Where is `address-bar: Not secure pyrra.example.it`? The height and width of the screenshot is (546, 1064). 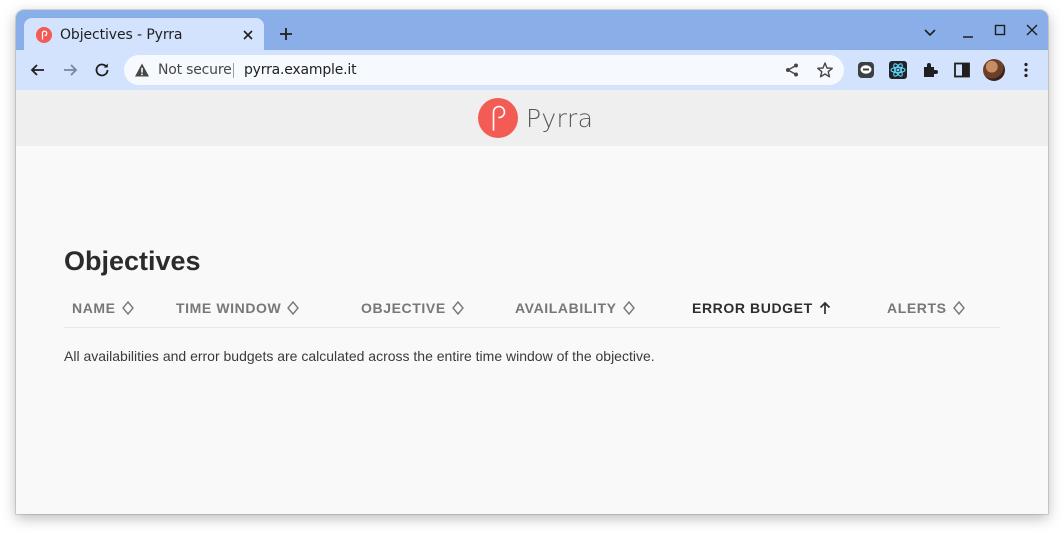
address-bar: Not secure pyrra.example.it is located at coordinates (484, 70).